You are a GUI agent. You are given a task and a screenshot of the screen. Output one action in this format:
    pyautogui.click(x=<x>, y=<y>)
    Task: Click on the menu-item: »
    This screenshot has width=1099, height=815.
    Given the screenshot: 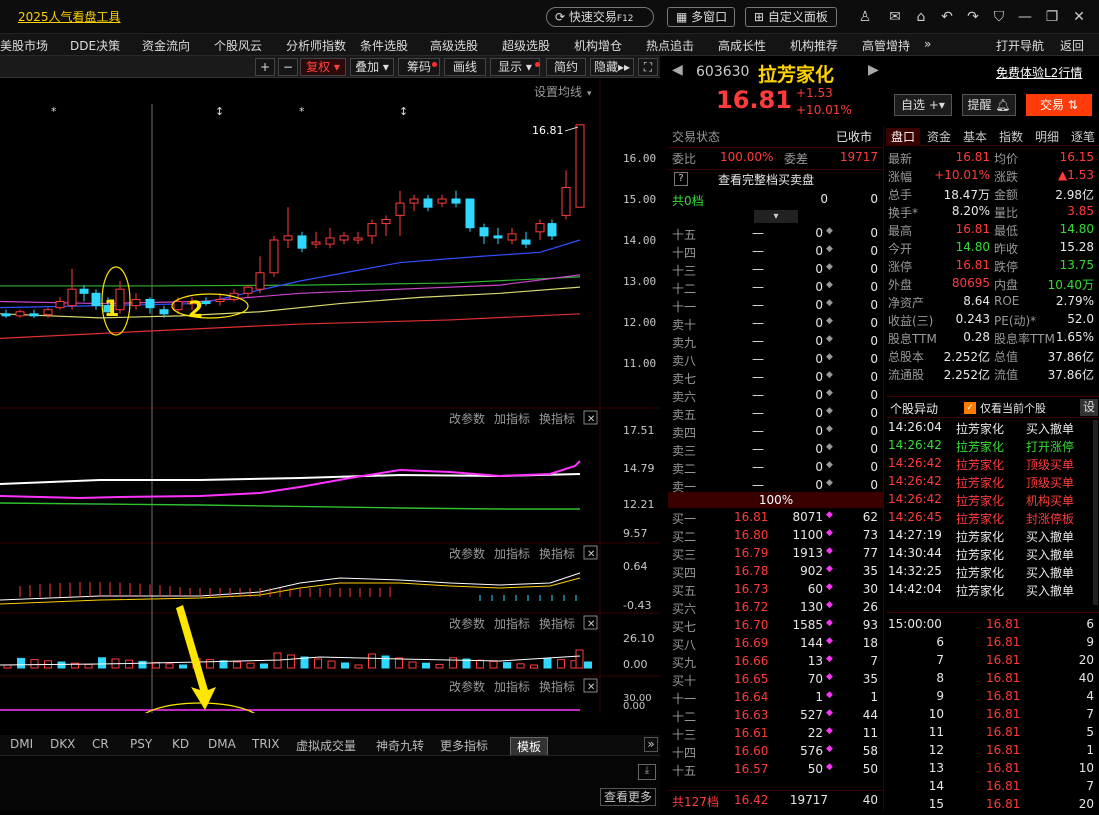 What is the action you would take?
    pyautogui.click(x=927, y=44)
    